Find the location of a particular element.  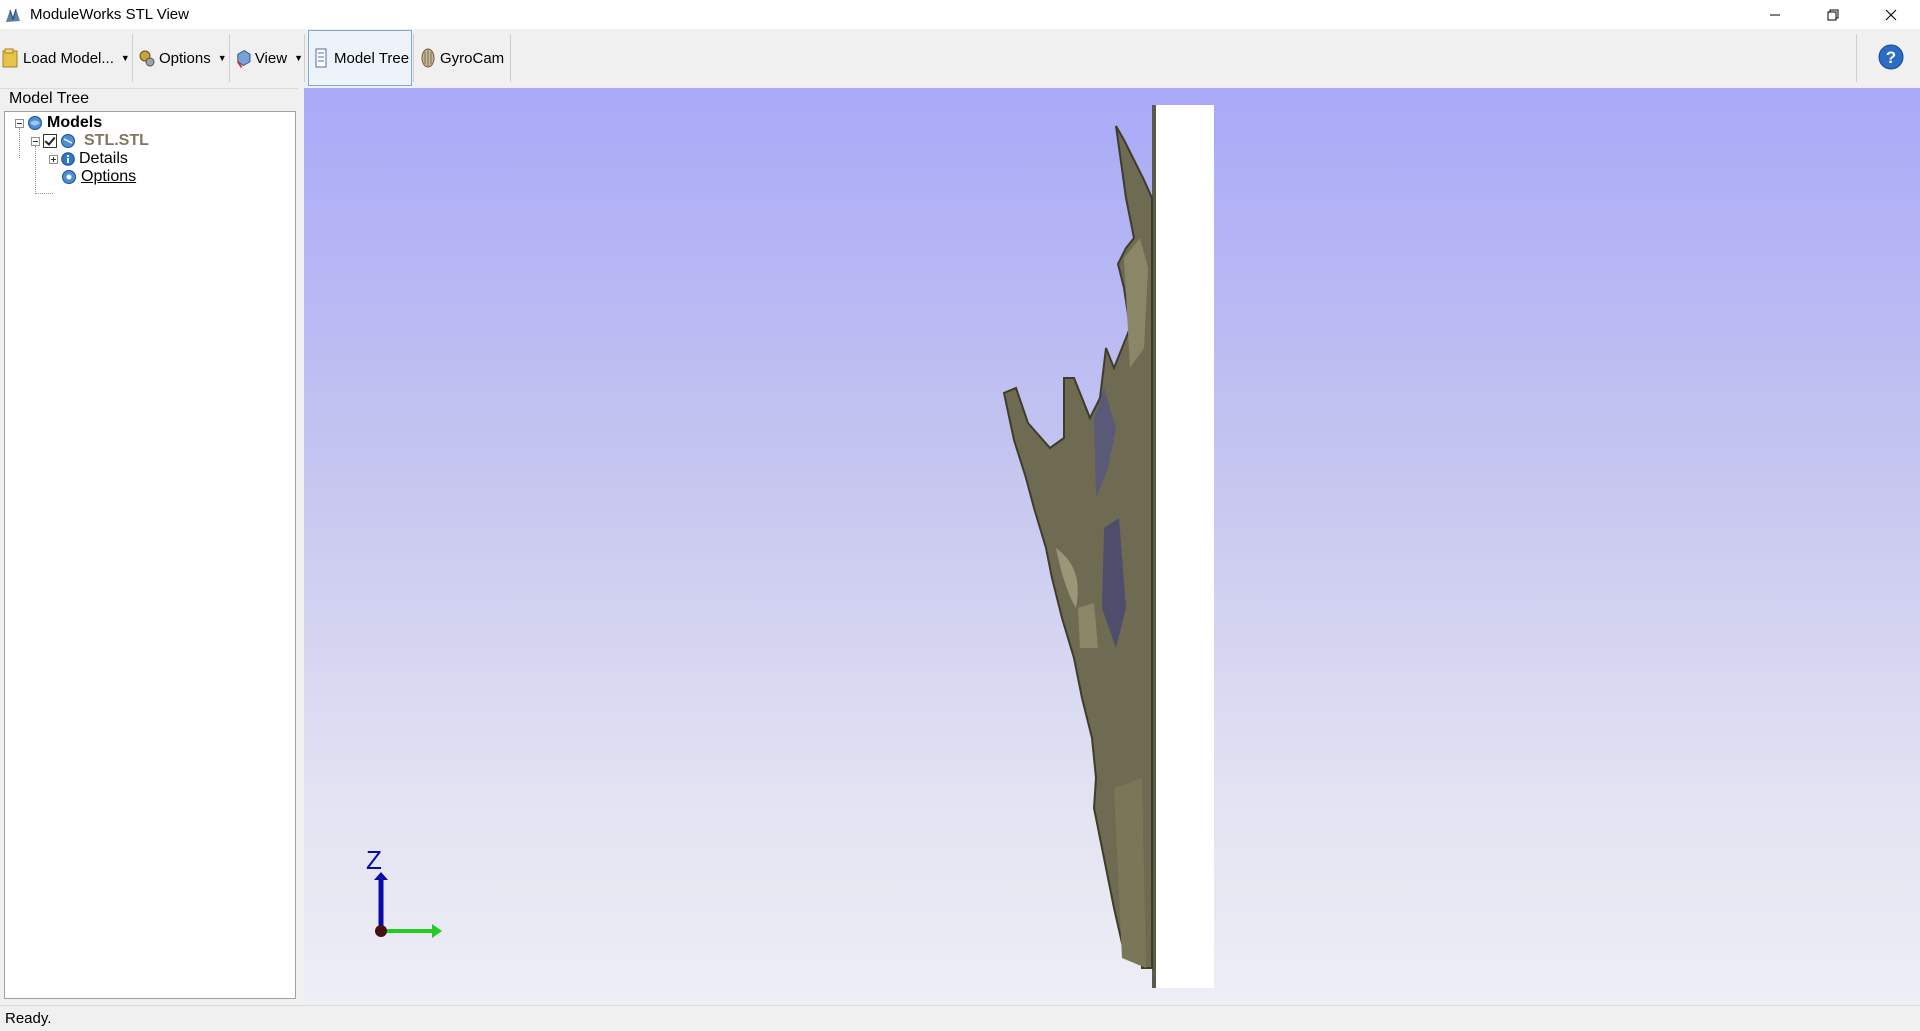

model-tree-panel-title: Model Tree is located at coordinates (49, 98).